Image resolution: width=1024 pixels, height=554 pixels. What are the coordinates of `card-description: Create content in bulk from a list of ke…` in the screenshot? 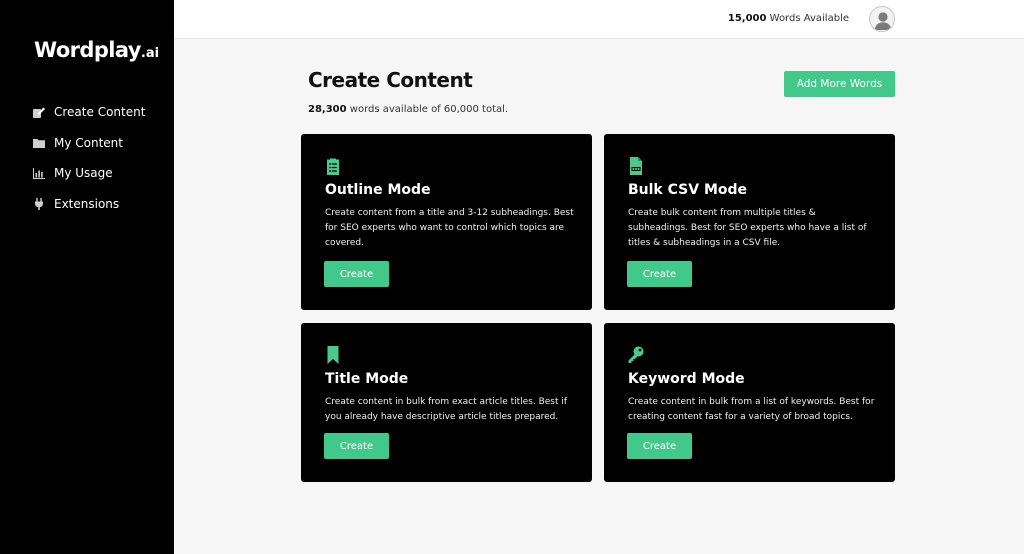 It's located at (751, 409).